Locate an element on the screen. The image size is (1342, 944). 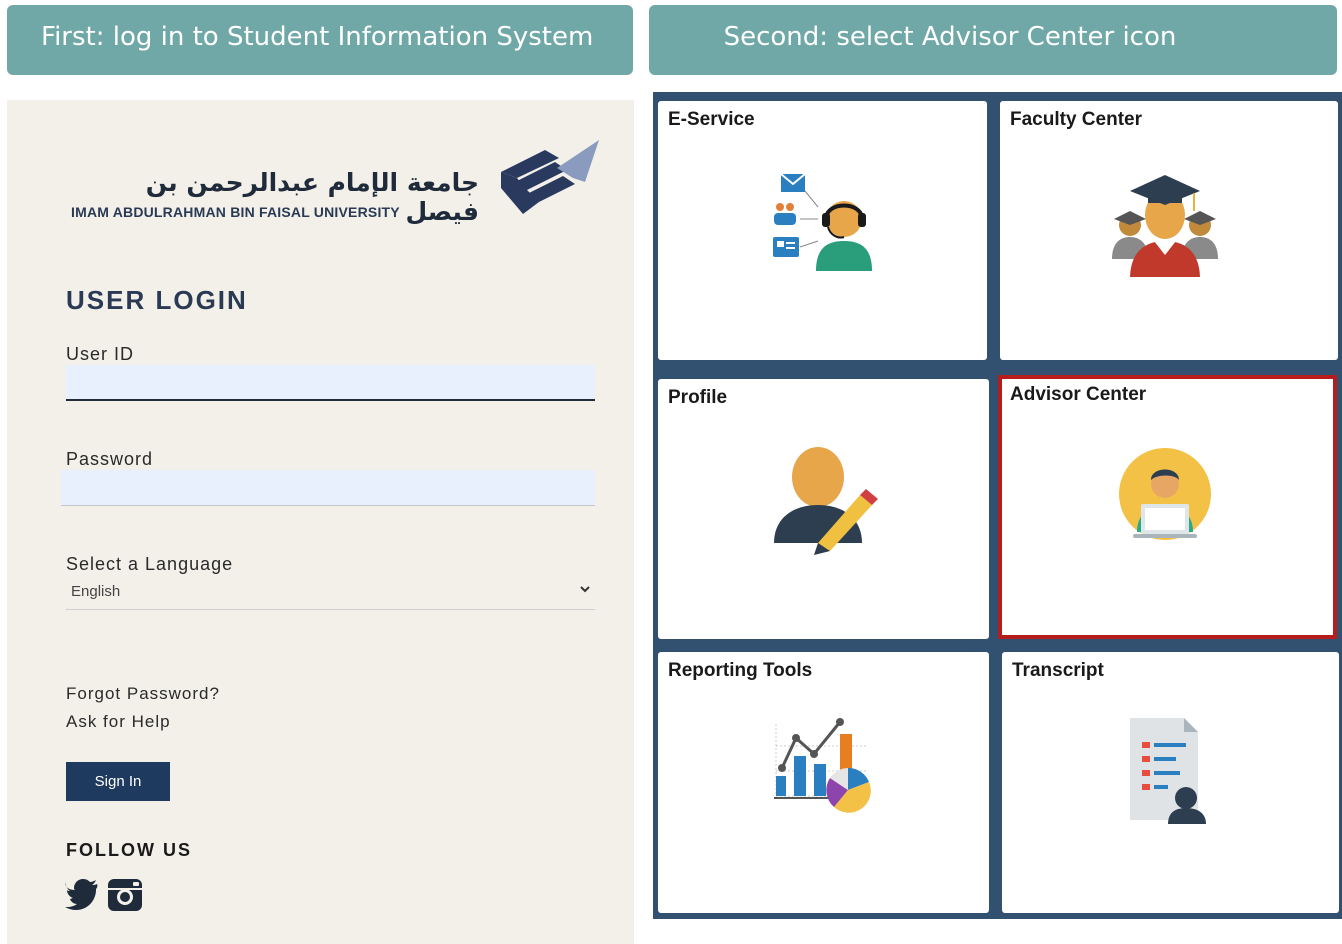
tile-transcript: Transcript is located at coordinates (1170, 782).